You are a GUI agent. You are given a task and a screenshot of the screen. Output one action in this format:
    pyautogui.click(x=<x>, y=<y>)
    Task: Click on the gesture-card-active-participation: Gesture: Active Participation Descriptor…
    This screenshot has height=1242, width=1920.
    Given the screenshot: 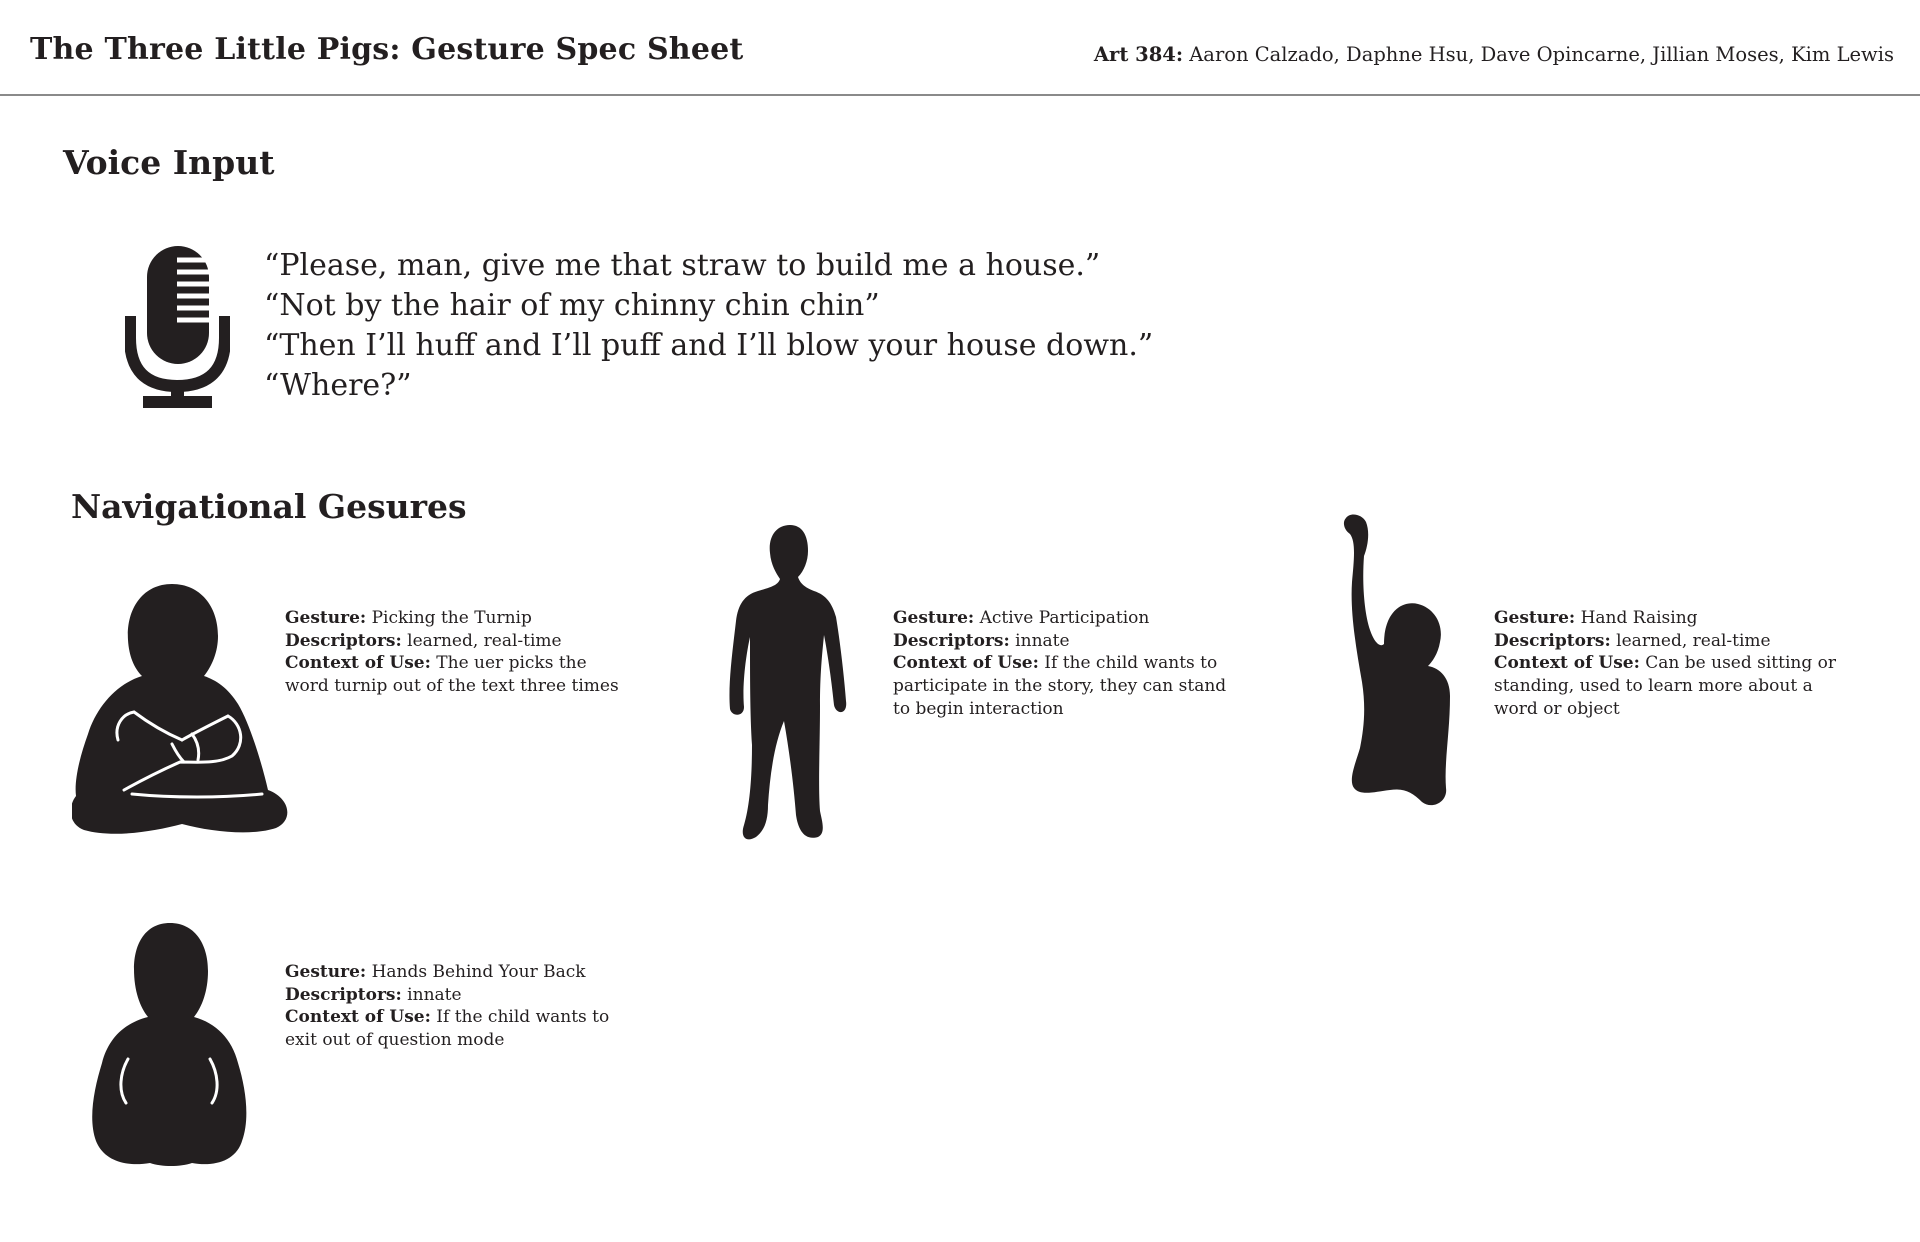 What is the action you would take?
    pyautogui.click(x=1063, y=664)
    